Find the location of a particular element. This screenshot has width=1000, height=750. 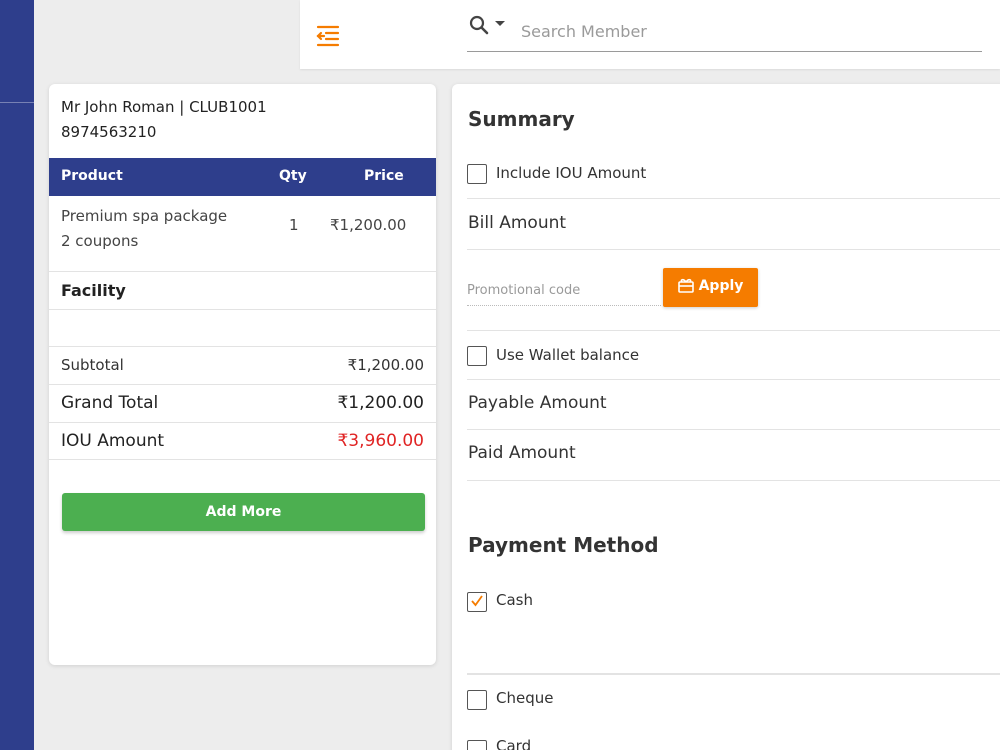

sidebar-divider is located at coordinates (17, 102).